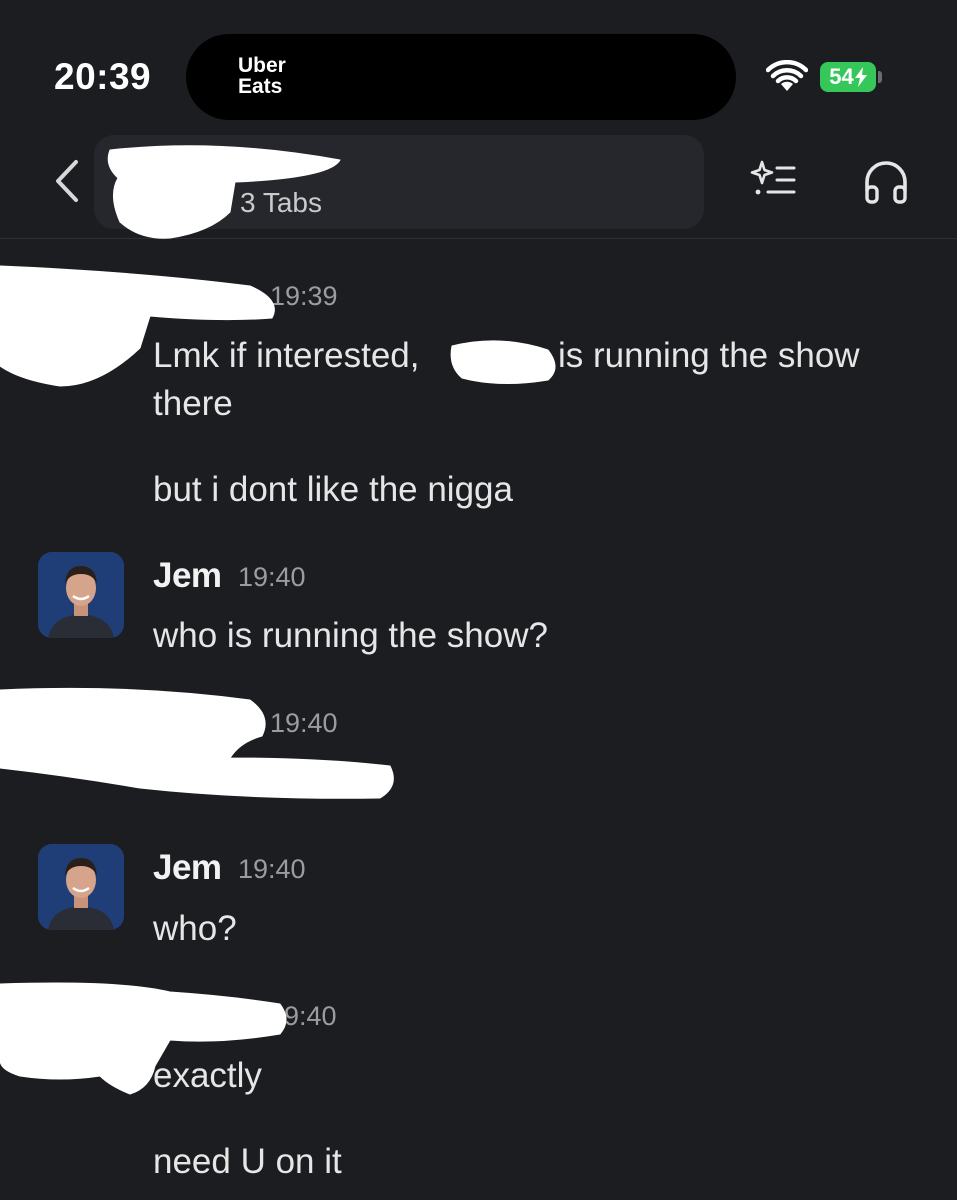  I want to click on message-text: who?, so click(195, 928).